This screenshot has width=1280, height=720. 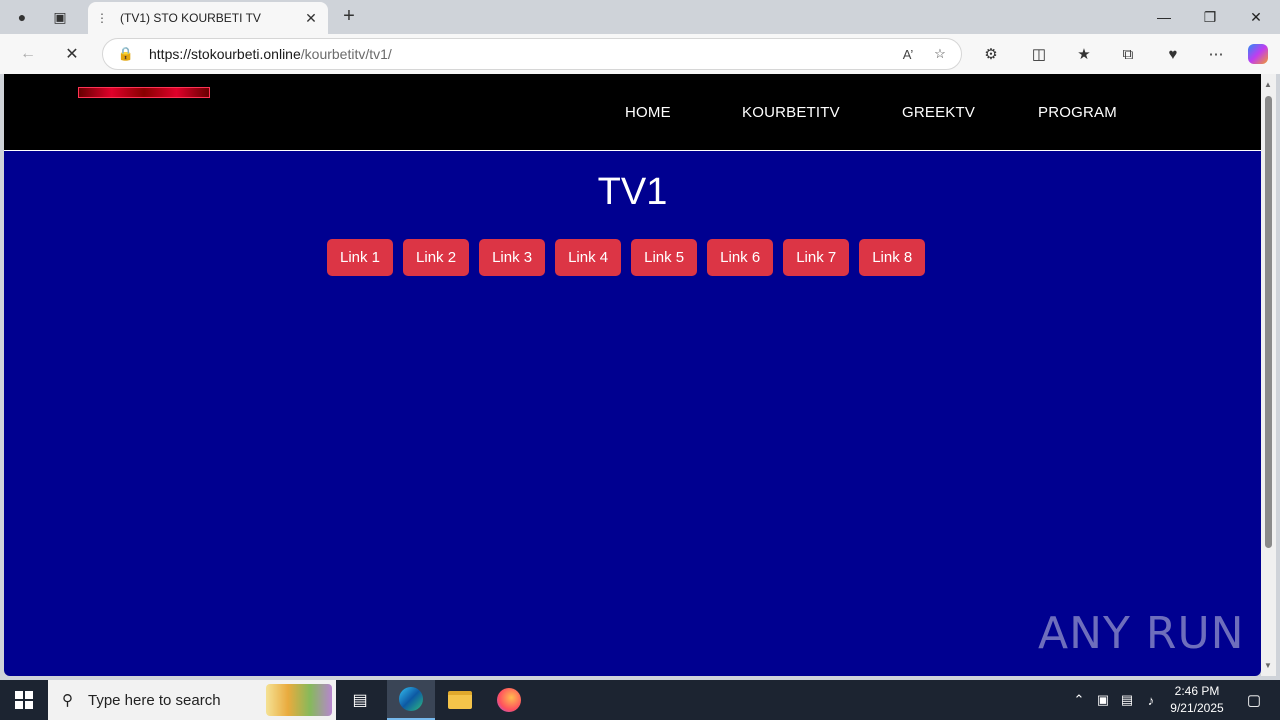 I want to click on folder-icon, so click(x=460, y=700).